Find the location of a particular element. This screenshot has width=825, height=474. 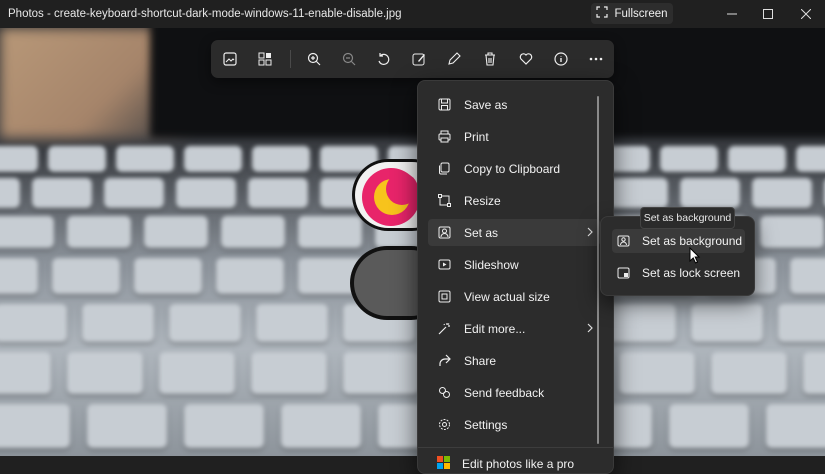

gallery-button is located at coordinates (265, 59).